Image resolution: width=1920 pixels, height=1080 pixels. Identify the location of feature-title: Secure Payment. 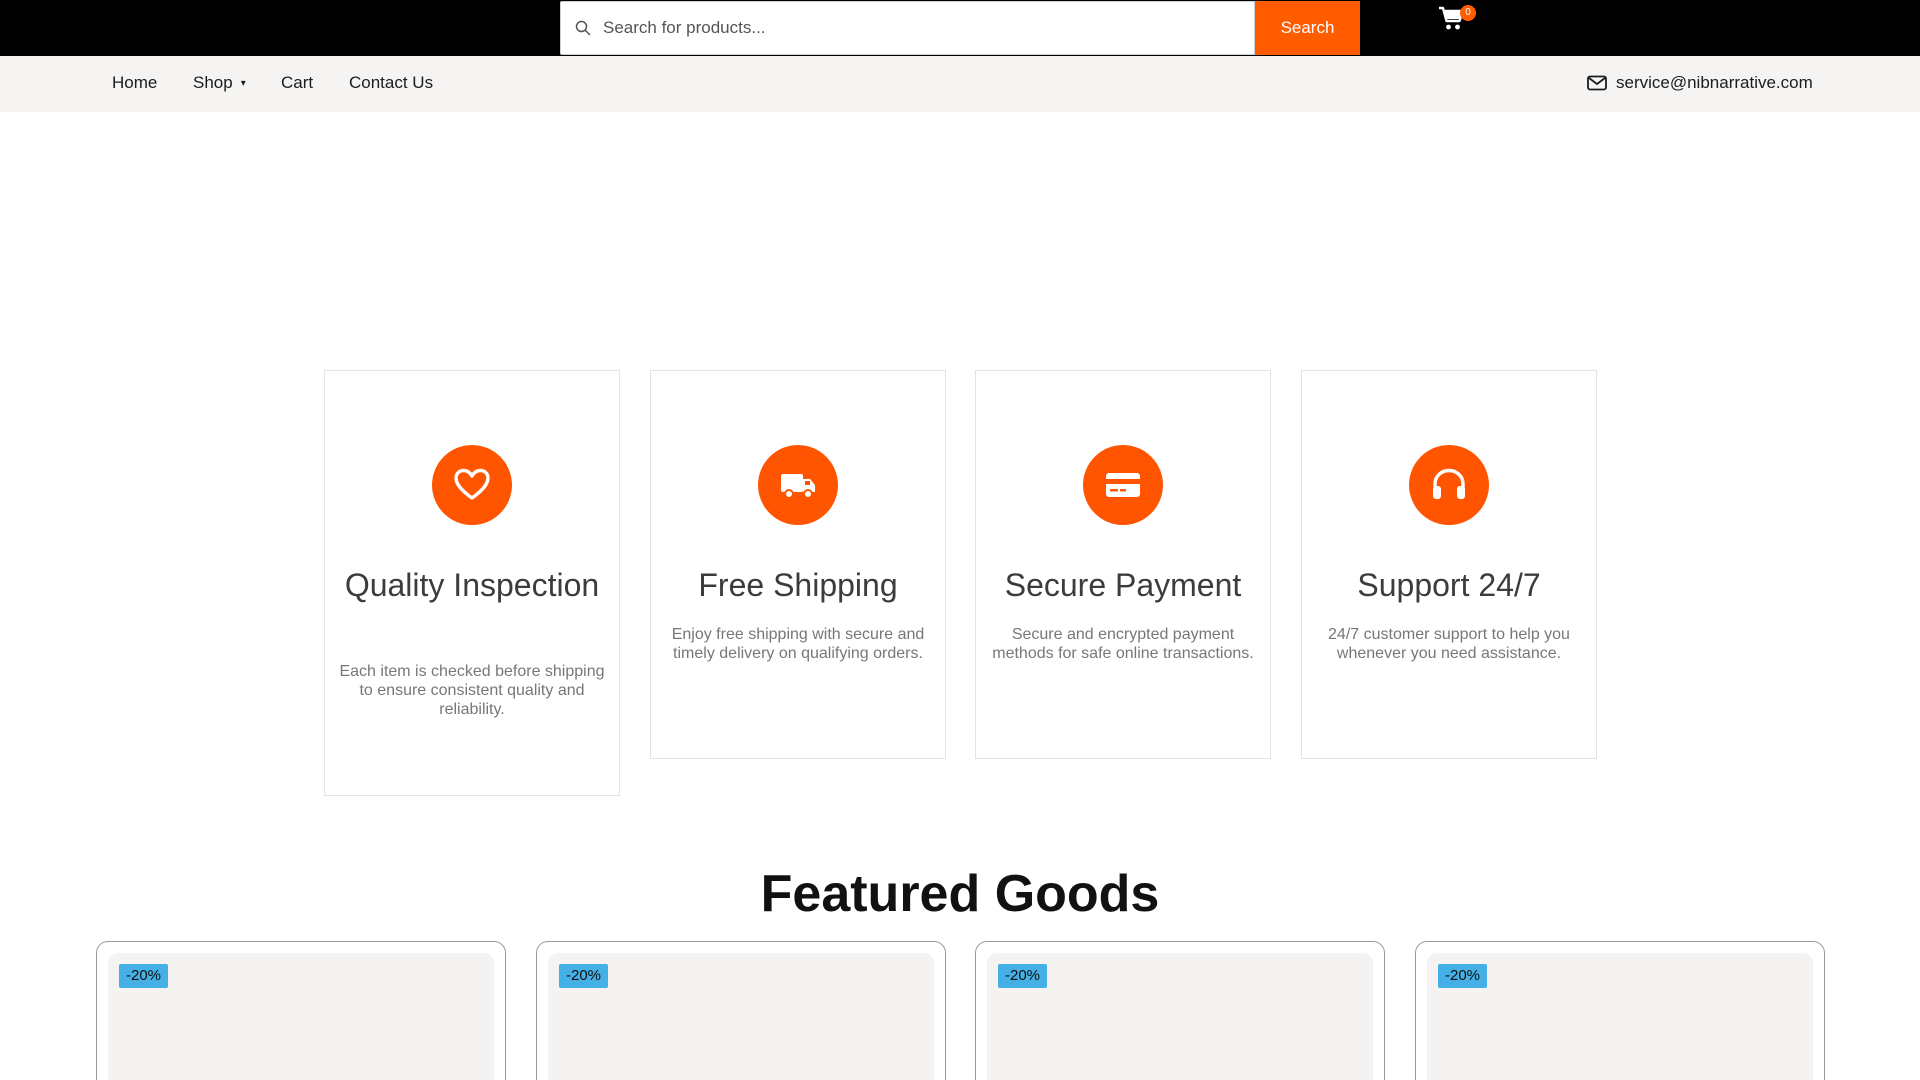
(1123, 585).